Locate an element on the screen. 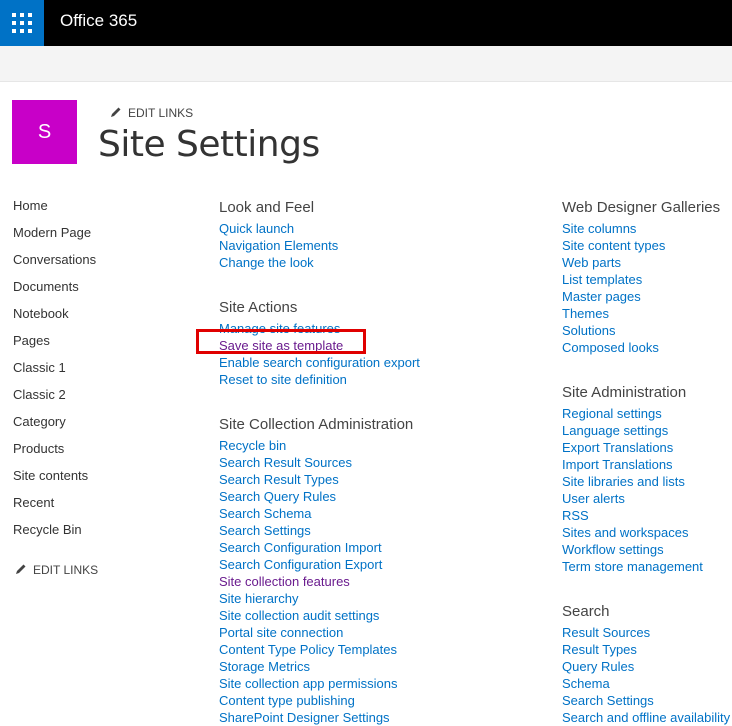 The width and height of the screenshot is (732, 726). link-content-type-policy-templates: Content Type Policy Templates is located at coordinates (316, 649).